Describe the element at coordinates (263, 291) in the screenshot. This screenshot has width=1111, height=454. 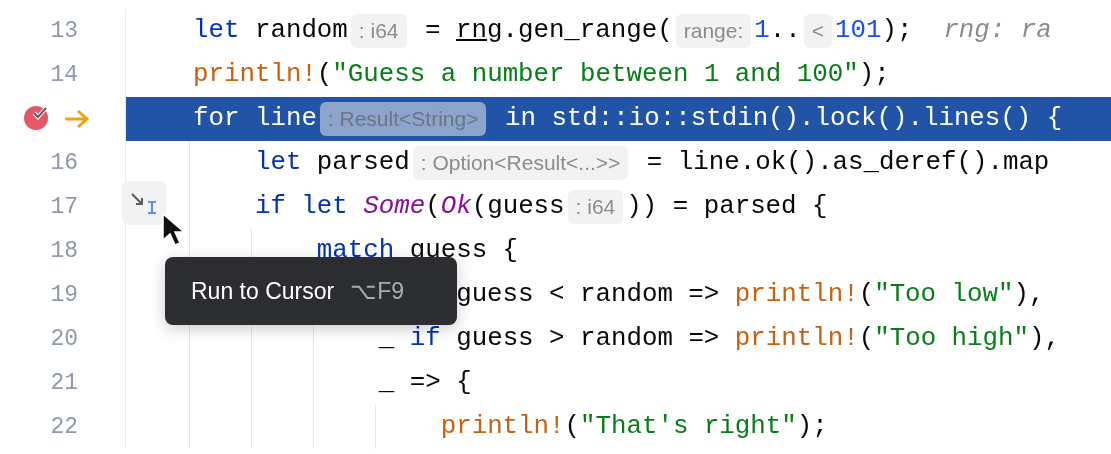
I see `tooltip-text: Run to Cursor` at that location.